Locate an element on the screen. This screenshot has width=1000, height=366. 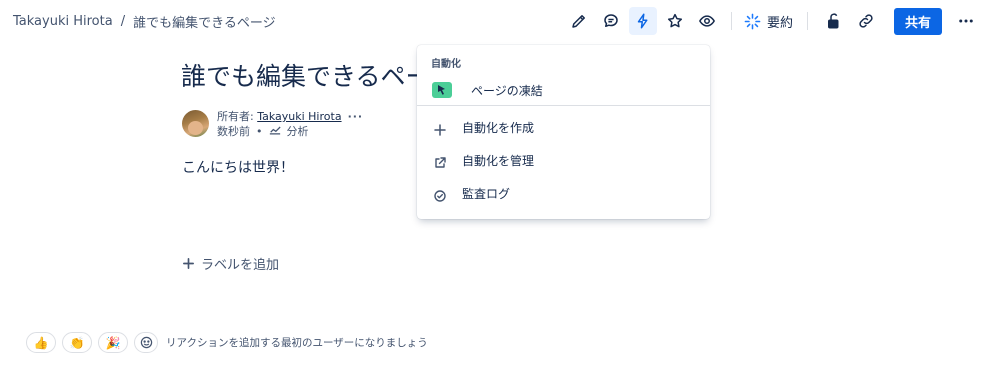
automation-icon is located at coordinates (642, 21).